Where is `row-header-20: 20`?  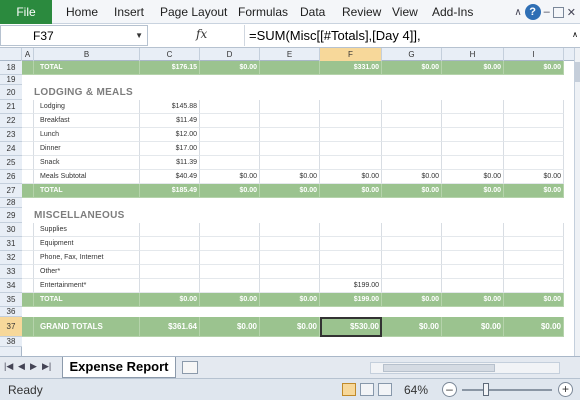 row-header-20: 20 is located at coordinates (11, 92).